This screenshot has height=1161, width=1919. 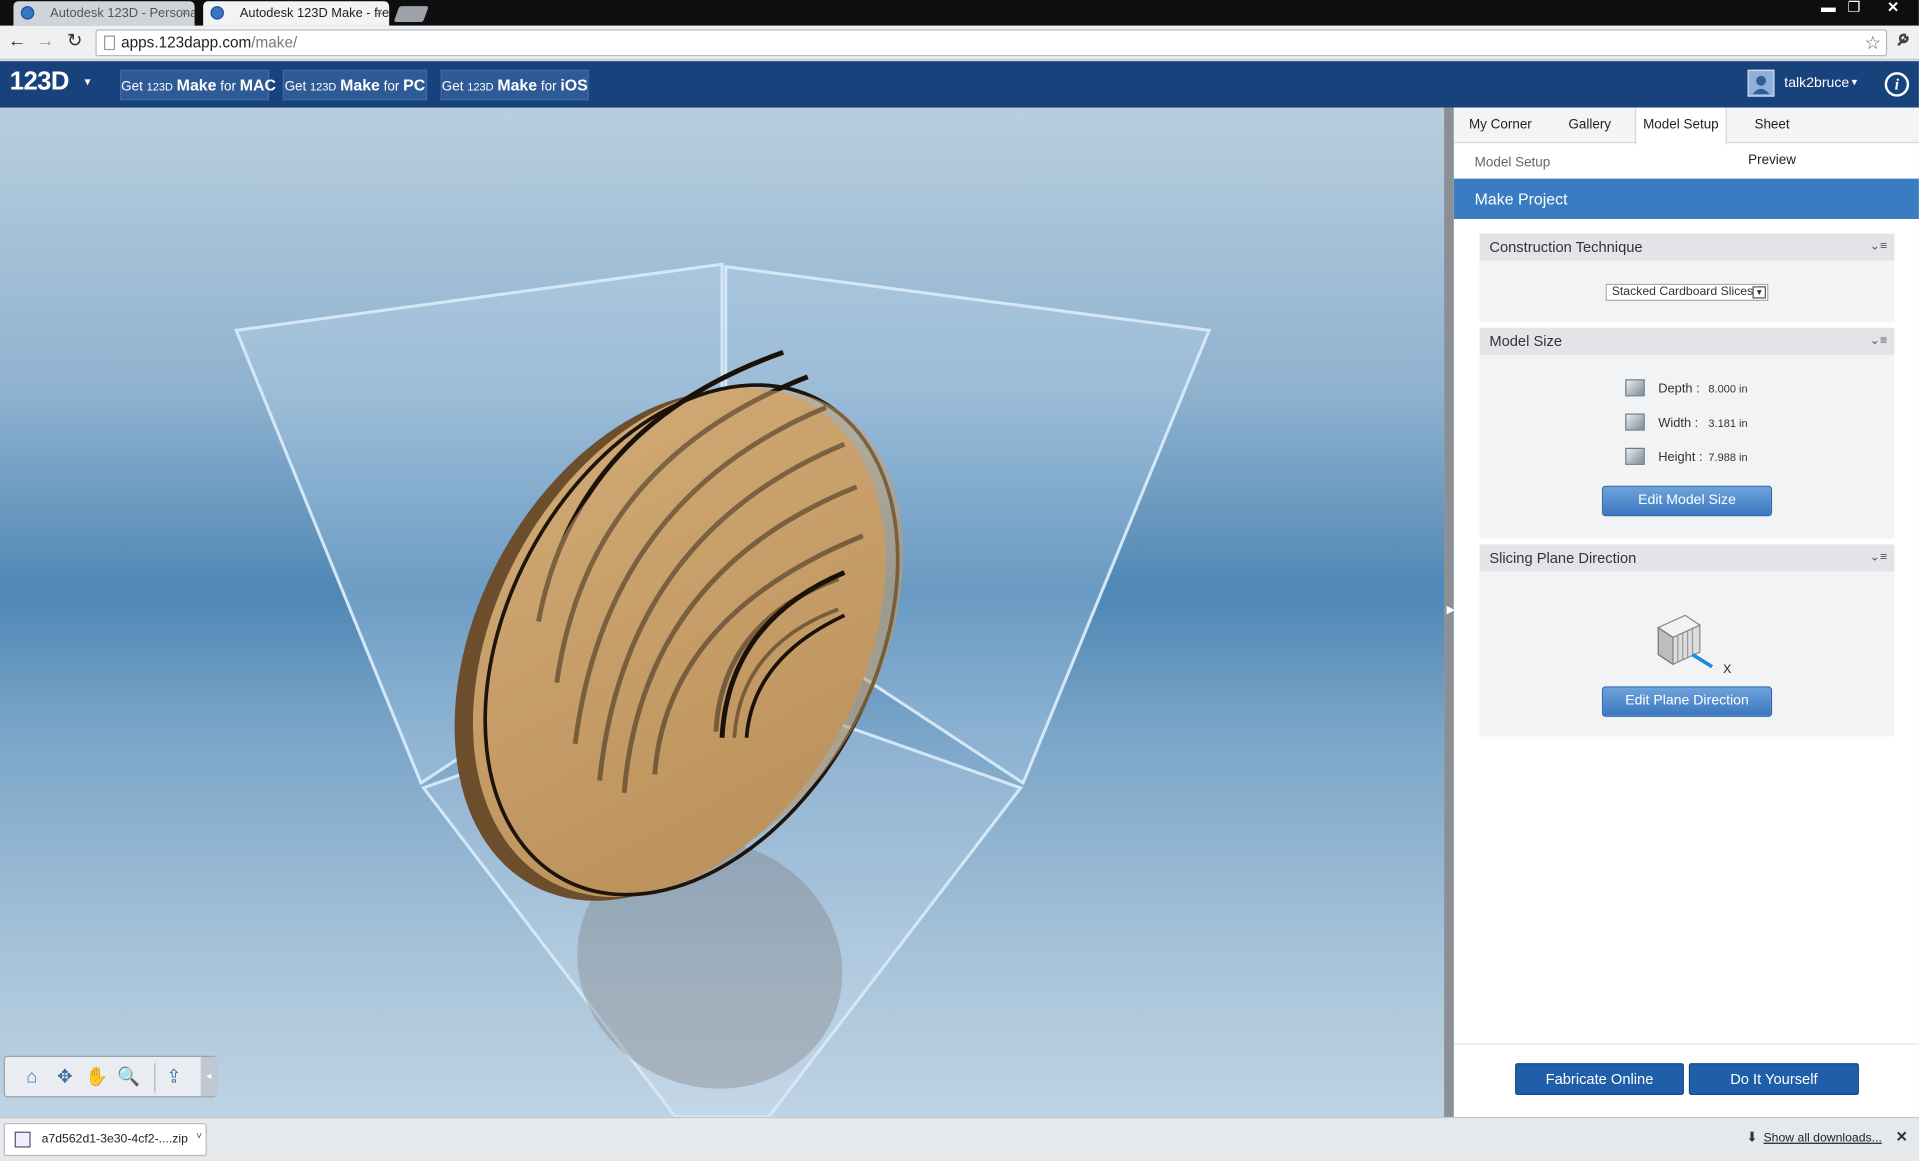 I want to click on browser-tab-personal: Autodesk 123D - Personal ×, so click(x=104, y=13).